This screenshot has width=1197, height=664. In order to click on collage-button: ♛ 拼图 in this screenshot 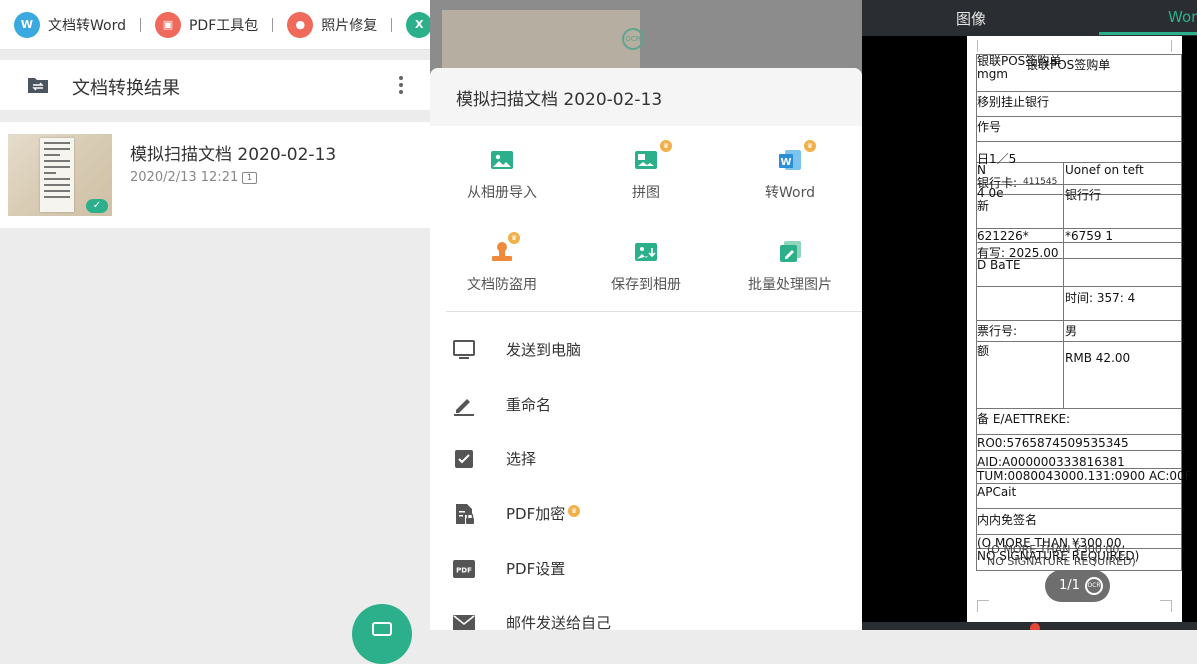, I will do `click(646, 172)`.